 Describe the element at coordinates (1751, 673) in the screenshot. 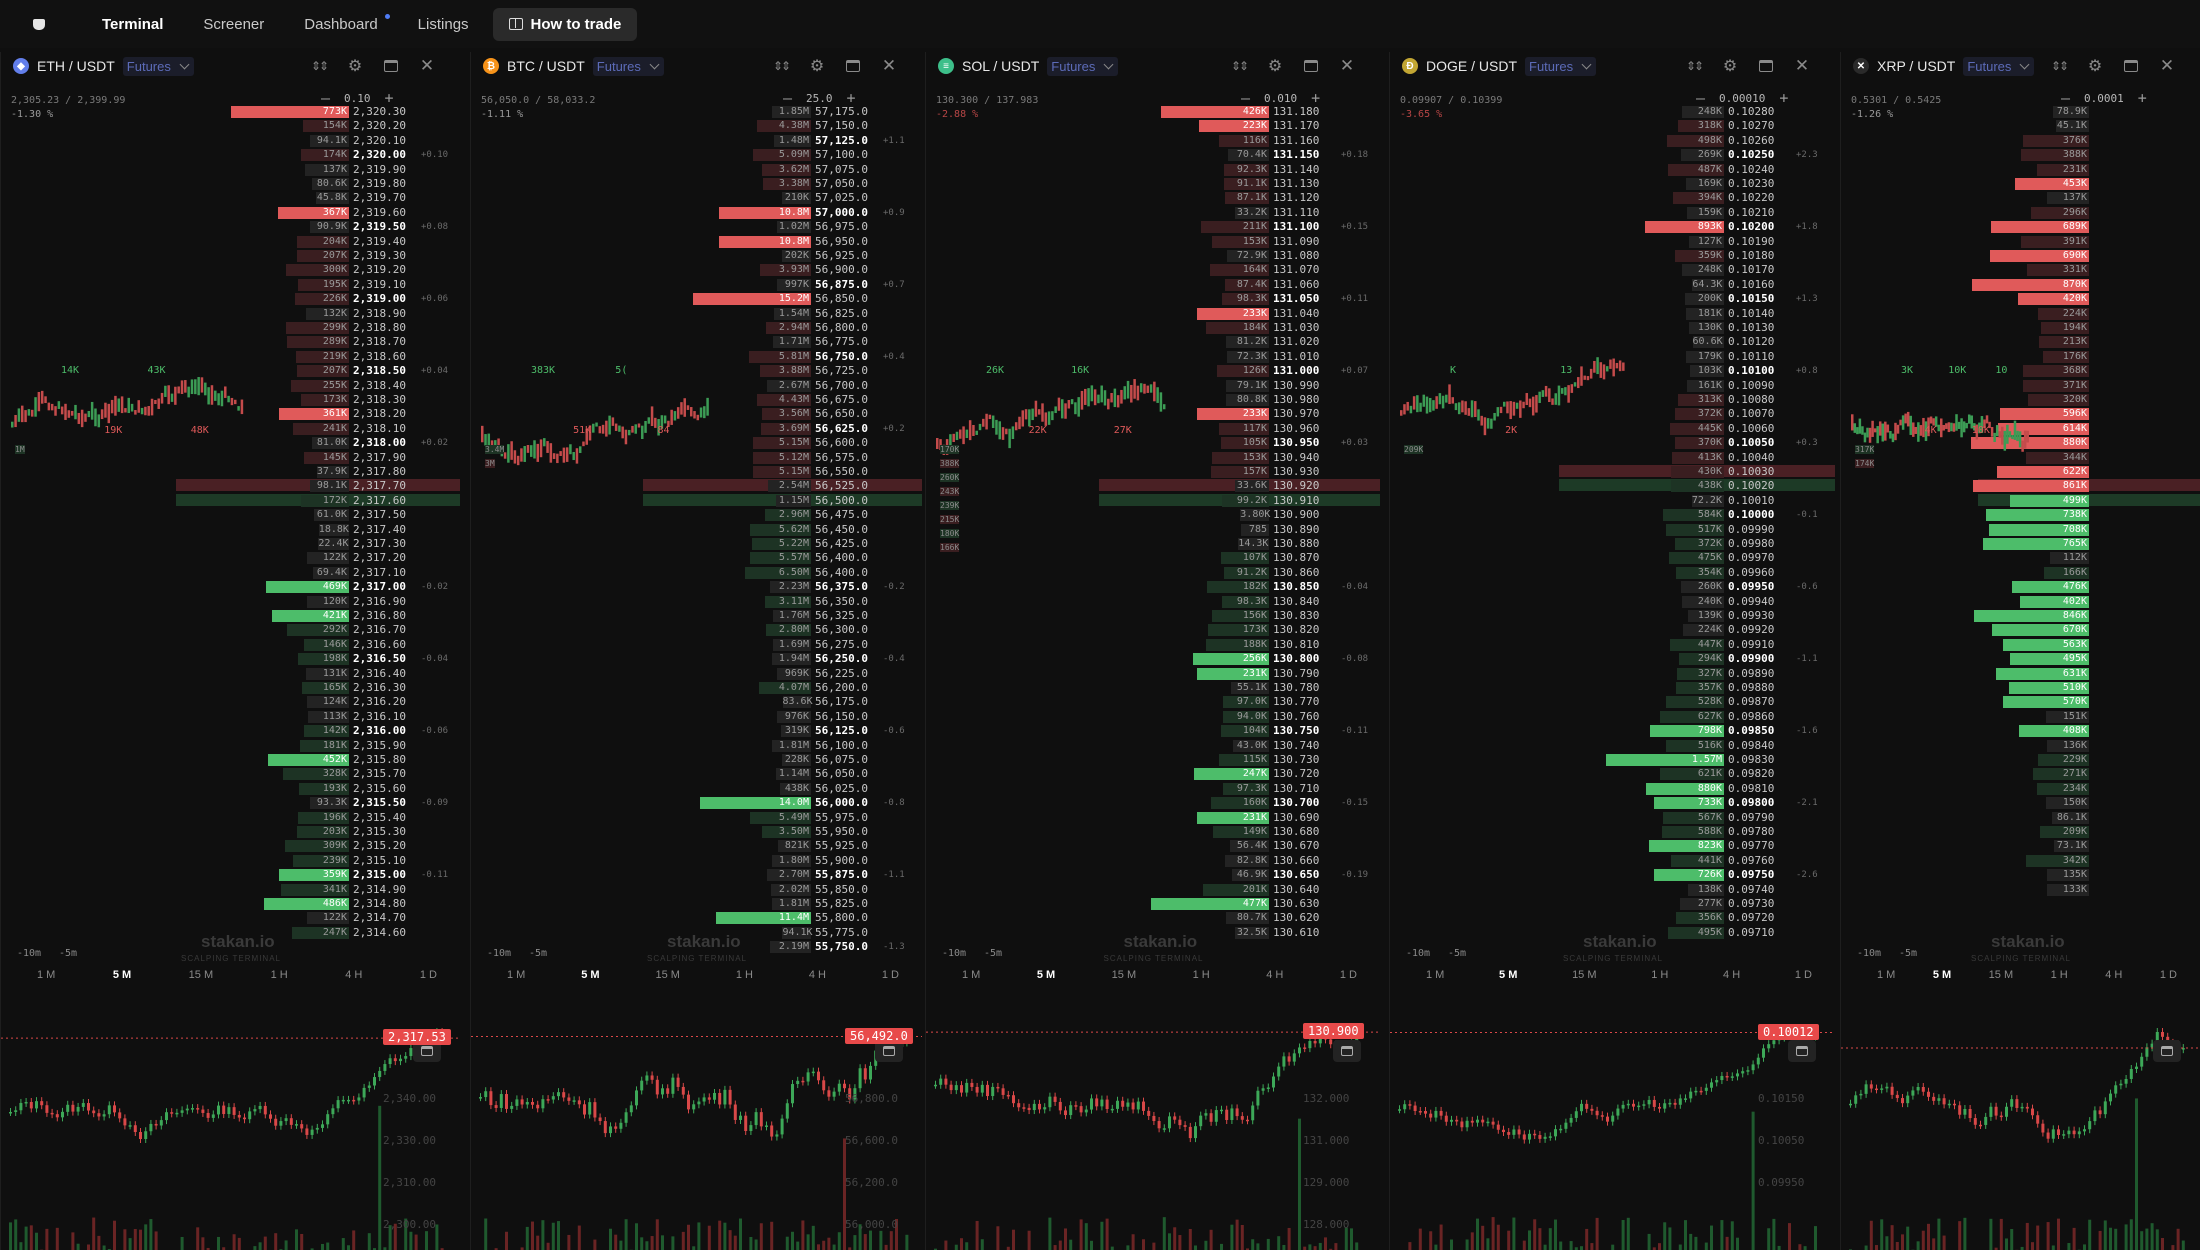

I see `price-level: 0.09890` at that location.